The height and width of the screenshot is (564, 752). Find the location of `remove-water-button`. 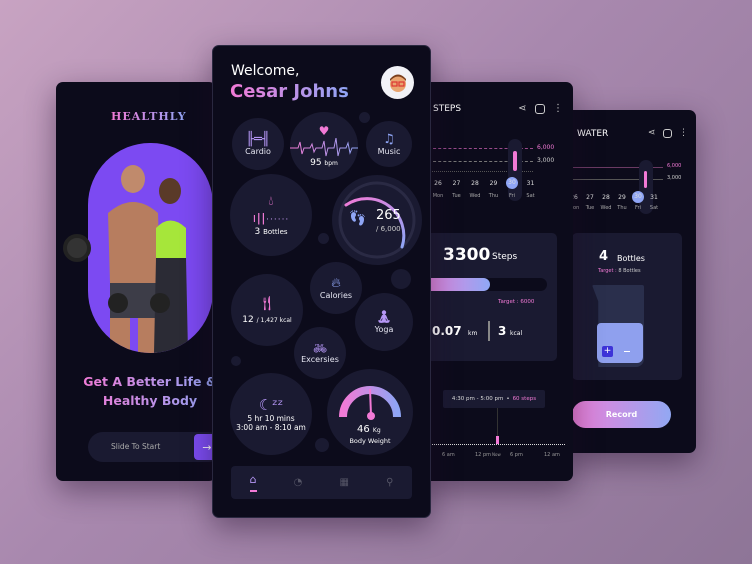

remove-water-button is located at coordinates (627, 351).